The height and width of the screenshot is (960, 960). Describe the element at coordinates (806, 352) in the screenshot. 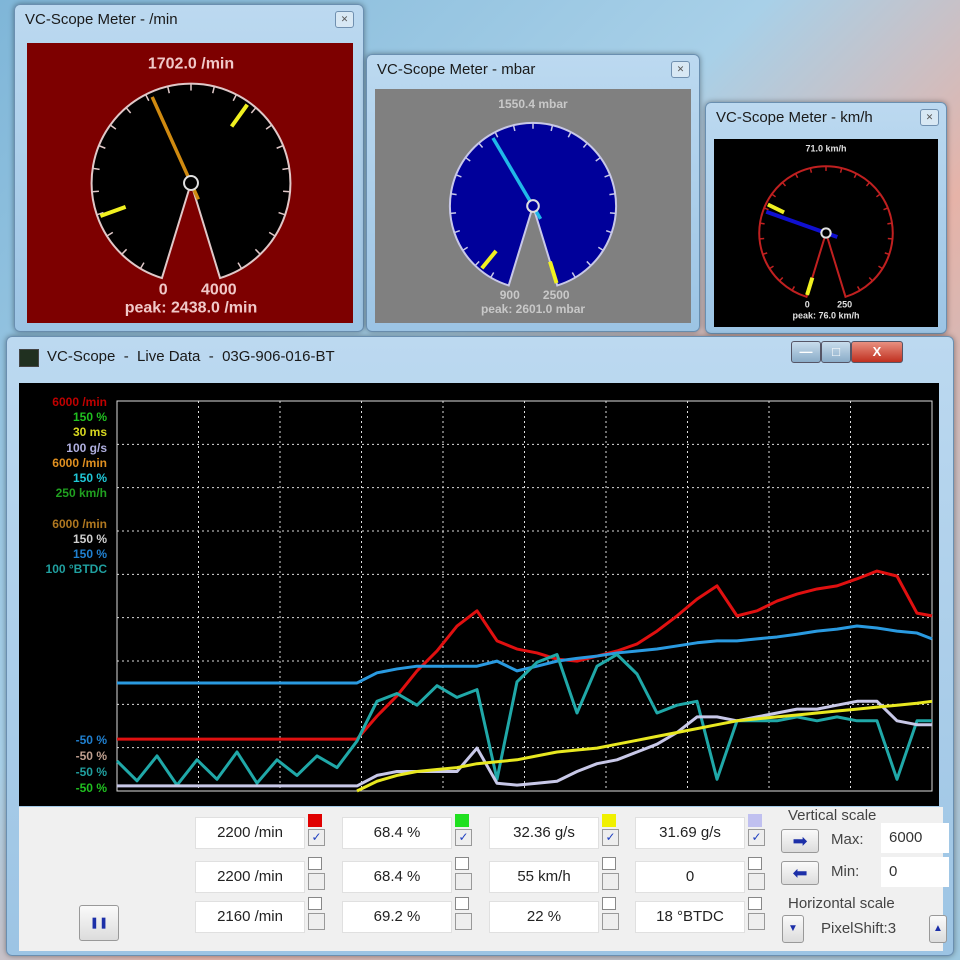

I see `minimize-button: —` at that location.